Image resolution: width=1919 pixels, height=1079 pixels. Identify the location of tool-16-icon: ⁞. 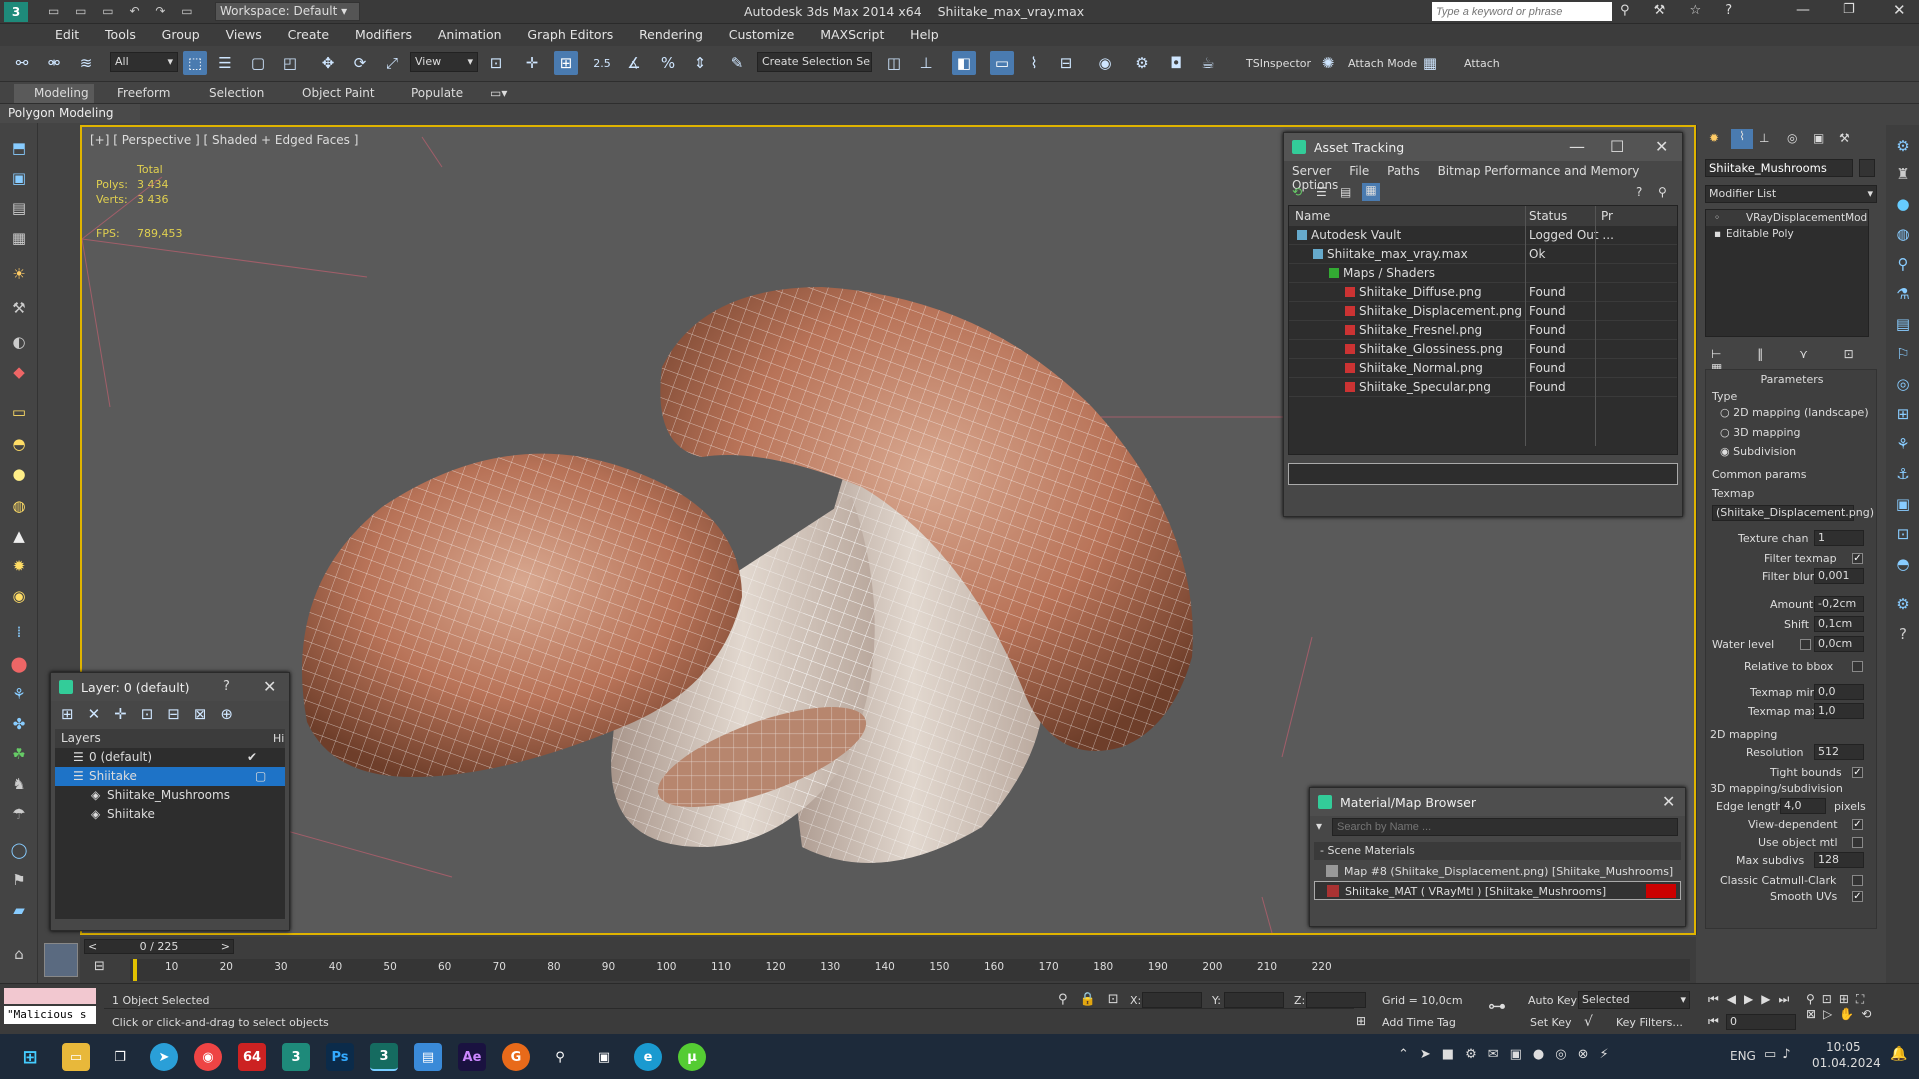
(19, 632).